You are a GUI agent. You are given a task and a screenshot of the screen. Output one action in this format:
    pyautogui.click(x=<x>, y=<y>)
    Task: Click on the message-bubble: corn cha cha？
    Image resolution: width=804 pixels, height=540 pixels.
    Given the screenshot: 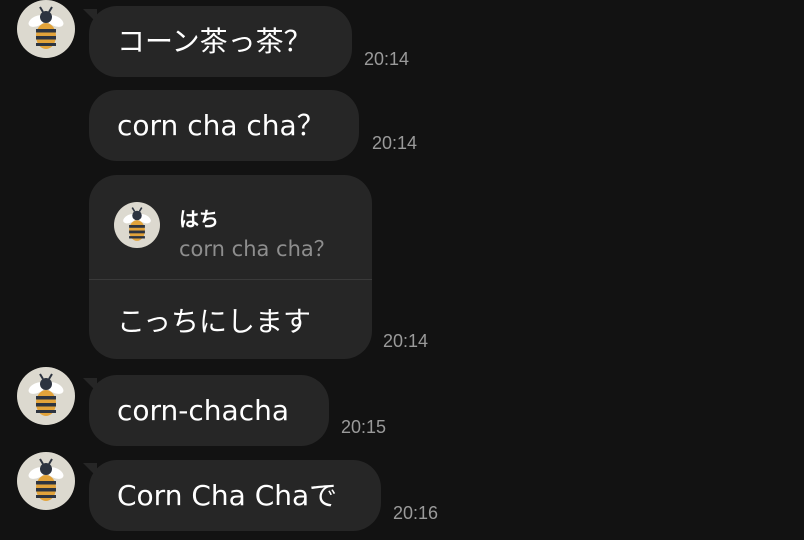 What is the action you would take?
    pyautogui.click(x=224, y=125)
    